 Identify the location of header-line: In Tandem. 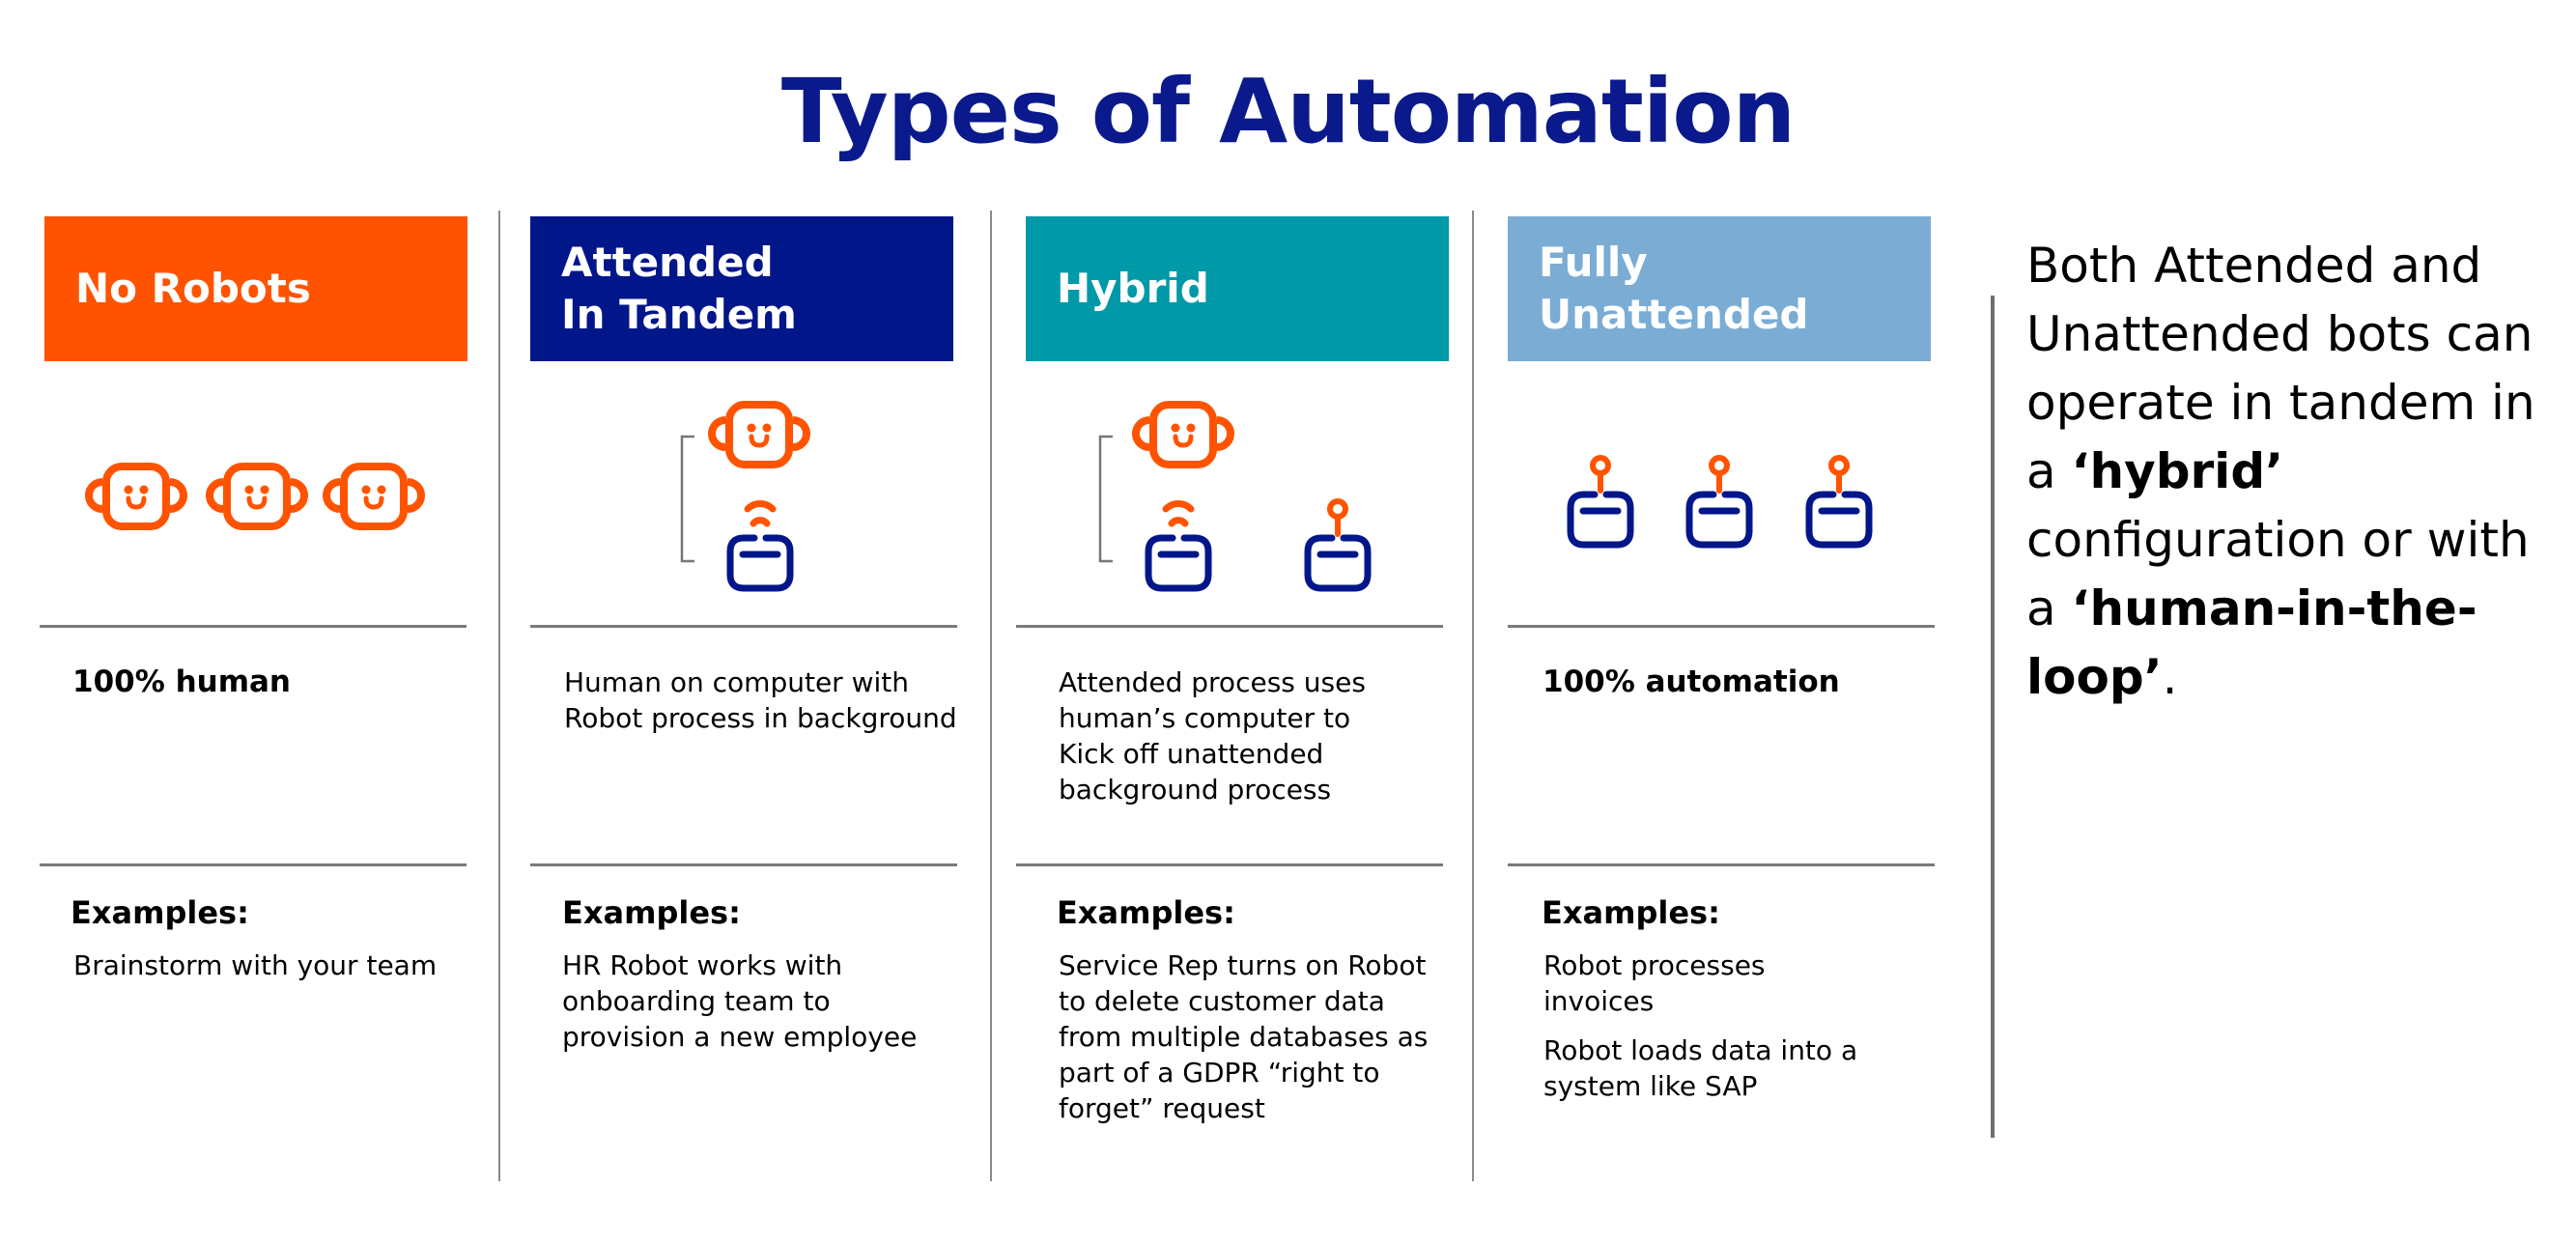
(679, 315).